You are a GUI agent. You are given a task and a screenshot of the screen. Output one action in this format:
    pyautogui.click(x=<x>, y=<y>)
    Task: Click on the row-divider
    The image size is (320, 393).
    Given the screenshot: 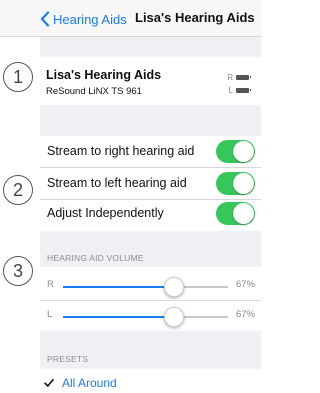 What is the action you would take?
    pyautogui.click(x=150, y=300)
    